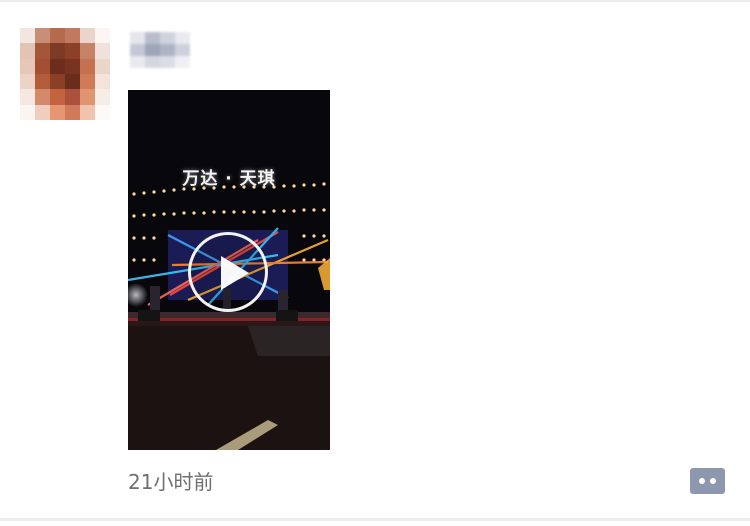 Image resolution: width=750 pixels, height=526 pixels. Describe the element at coordinates (160, 50) in the screenshot. I see `username` at that location.